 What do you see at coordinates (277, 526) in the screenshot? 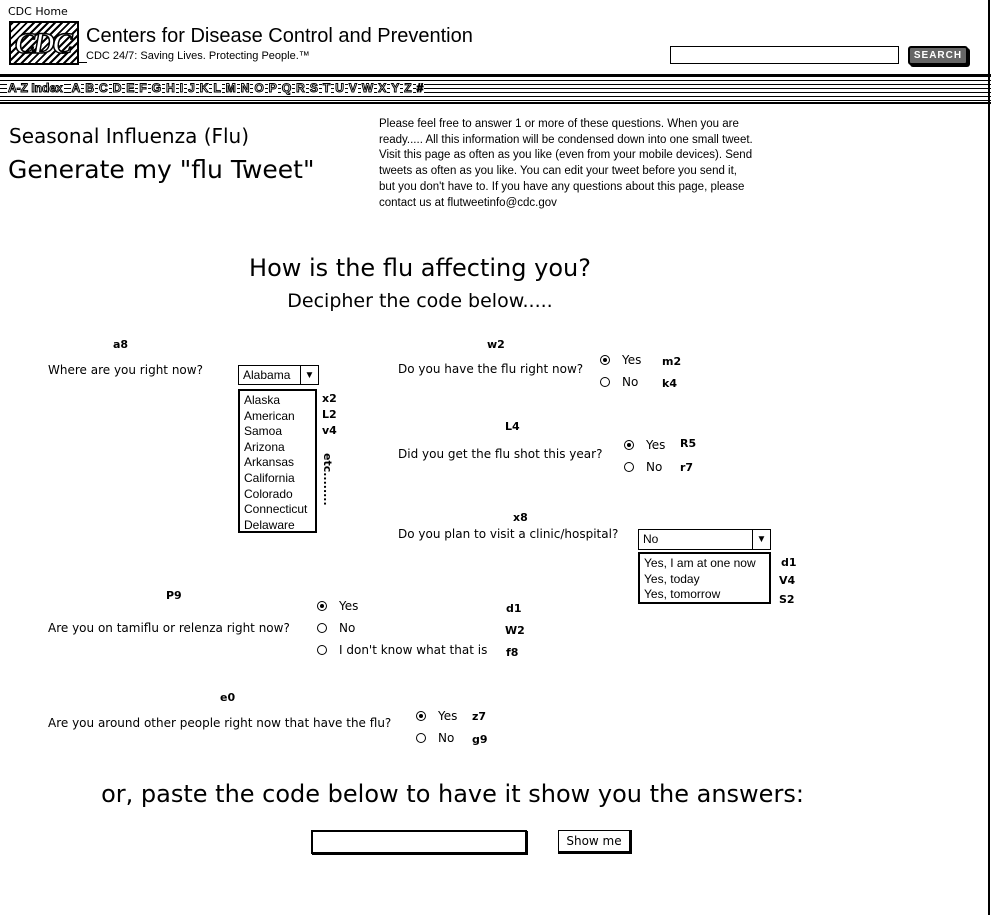
I see `location-option: Delaware` at bounding box center [277, 526].